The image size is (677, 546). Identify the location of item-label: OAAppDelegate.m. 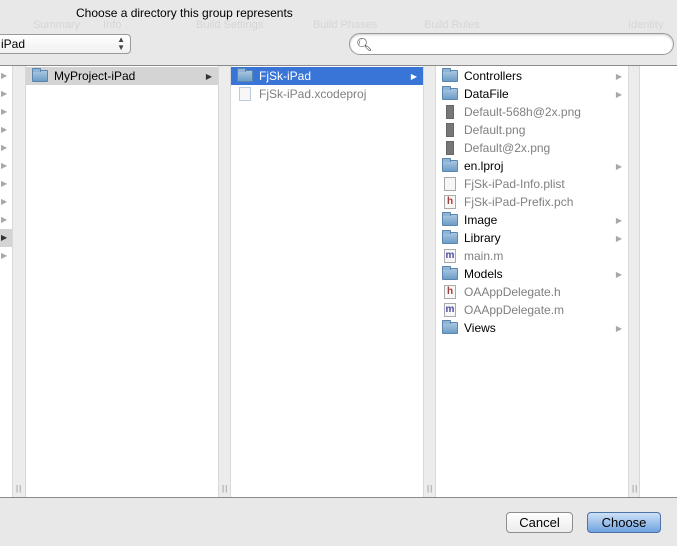
(514, 310).